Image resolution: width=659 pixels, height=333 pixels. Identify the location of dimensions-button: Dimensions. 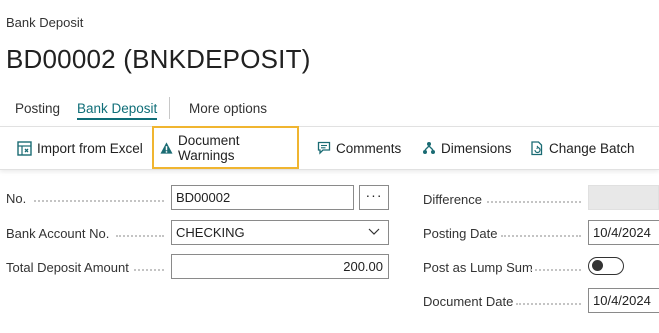
(467, 148).